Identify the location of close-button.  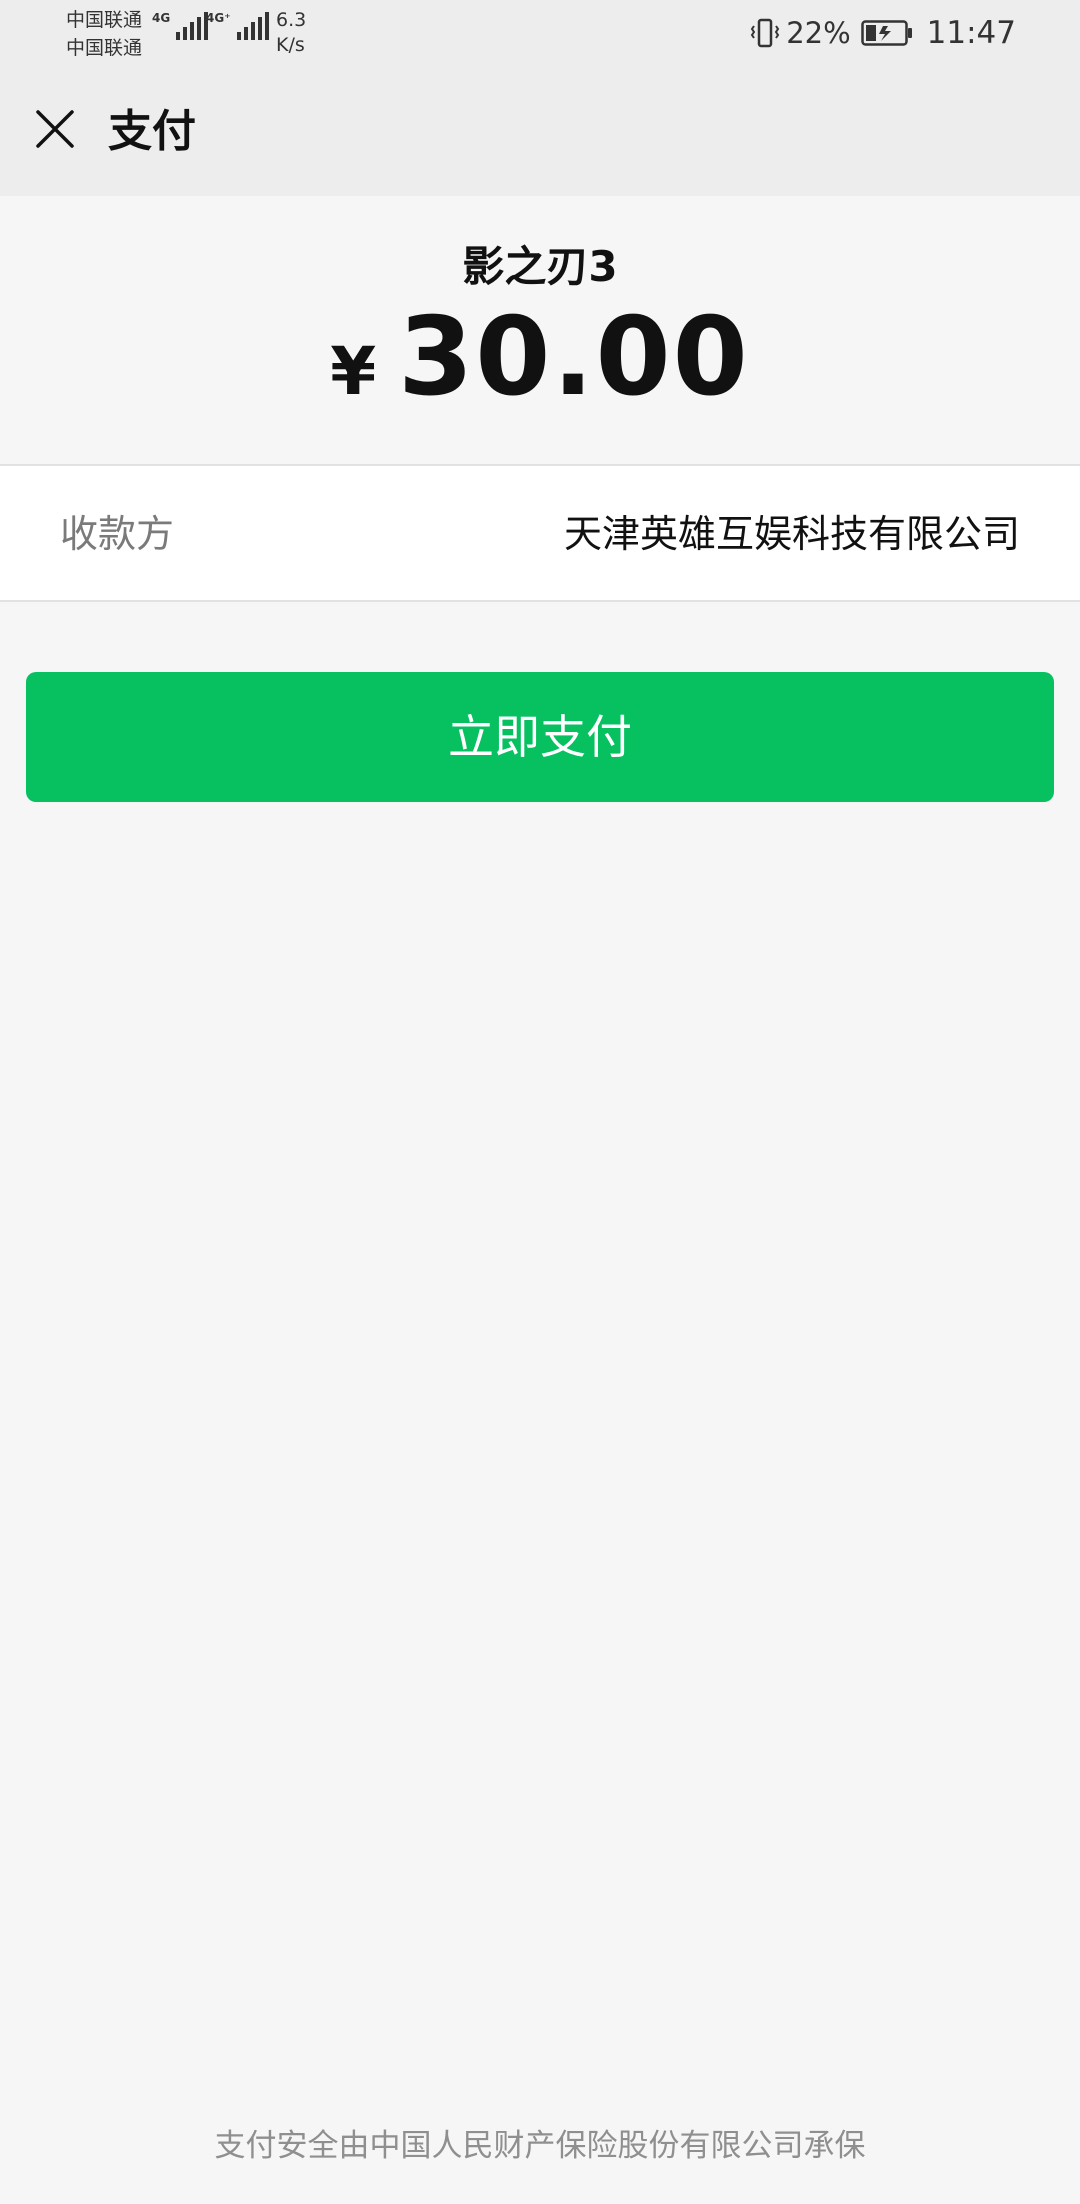
(55, 129).